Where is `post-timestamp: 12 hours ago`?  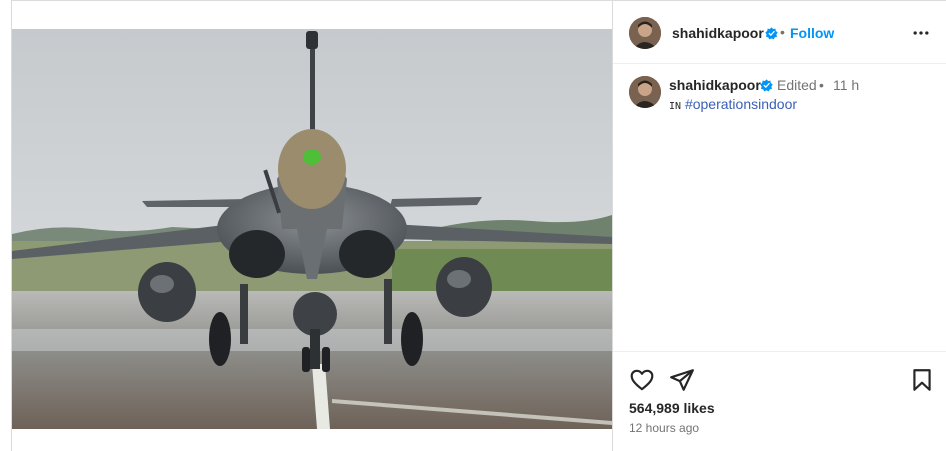 post-timestamp: 12 hours ago is located at coordinates (664, 428).